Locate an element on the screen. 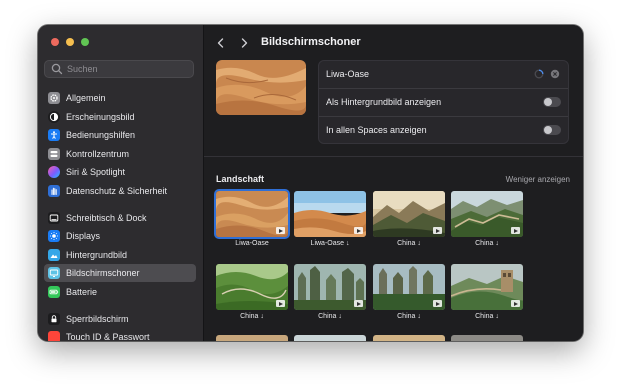 This screenshot has width=620, height=389. sidebar-item-label: Allgemein is located at coordinates (86, 98).